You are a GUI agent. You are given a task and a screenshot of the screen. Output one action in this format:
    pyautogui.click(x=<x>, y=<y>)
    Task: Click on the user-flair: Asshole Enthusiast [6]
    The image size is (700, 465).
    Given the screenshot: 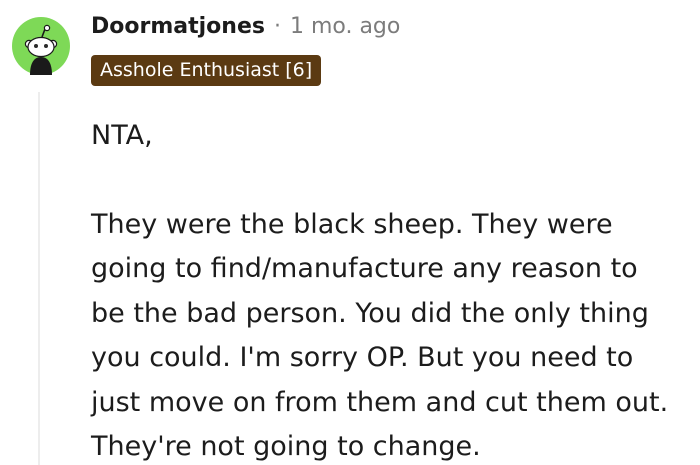 What is the action you would take?
    pyautogui.click(x=206, y=70)
    